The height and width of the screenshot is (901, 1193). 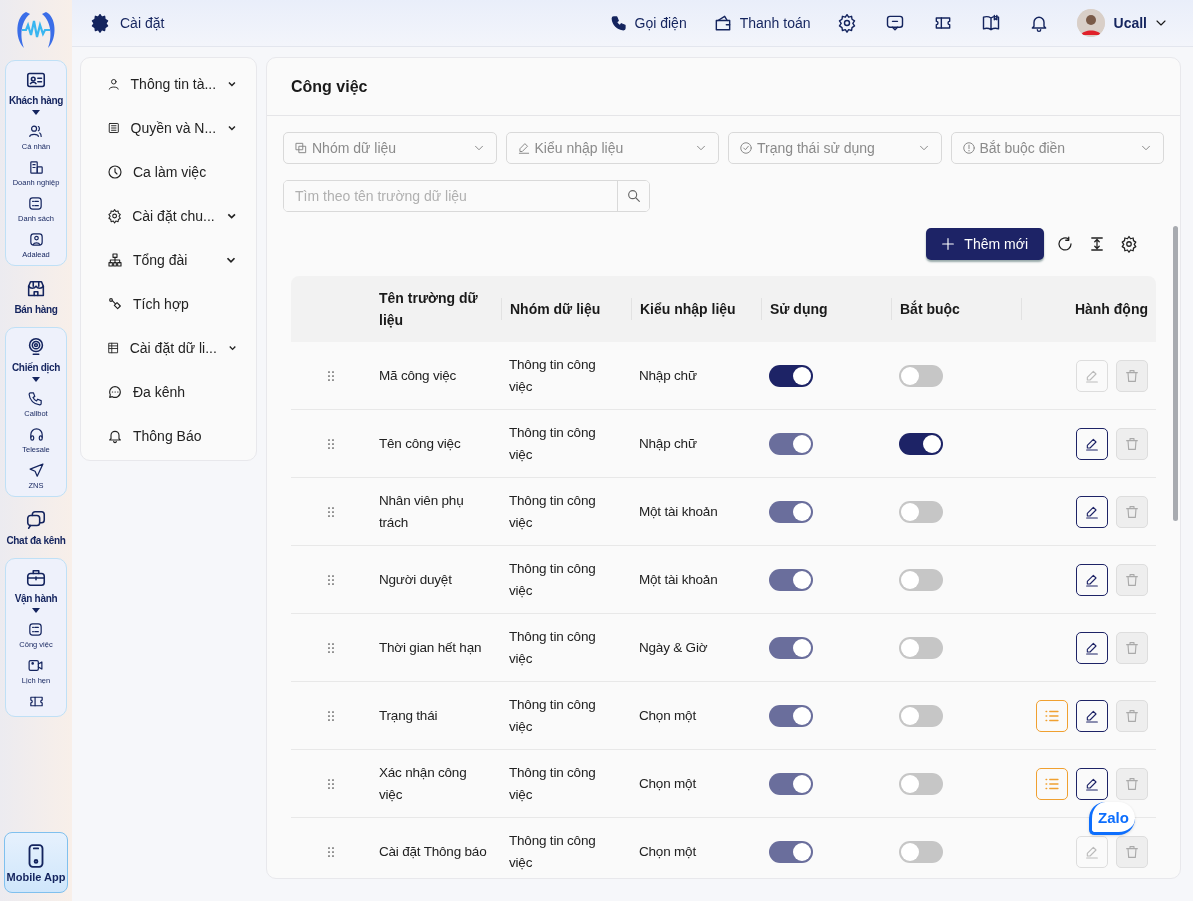 What do you see at coordinates (761, 23) in the screenshot?
I see `payment-button: Thanh toán` at bounding box center [761, 23].